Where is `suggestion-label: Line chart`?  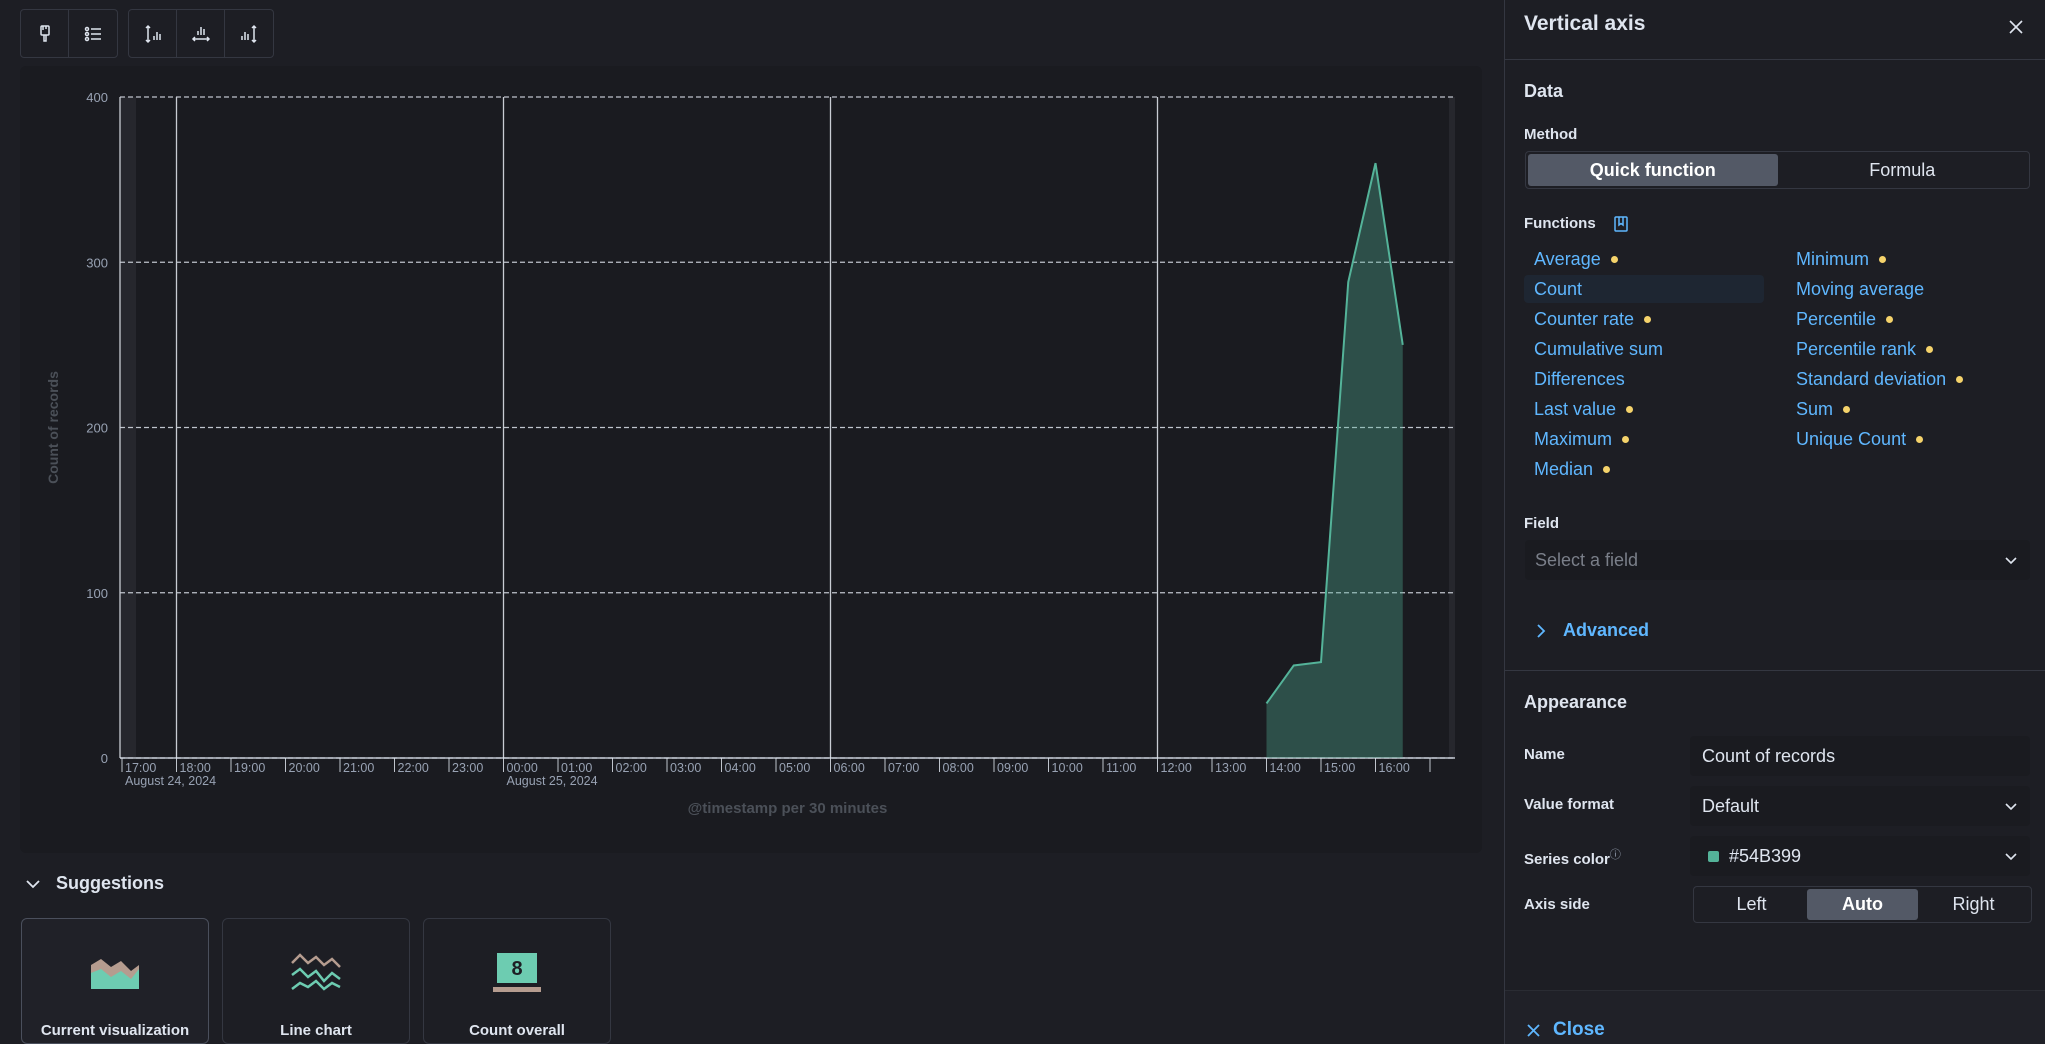
suggestion-label: Line chart is located at coordinates (316, 1030).